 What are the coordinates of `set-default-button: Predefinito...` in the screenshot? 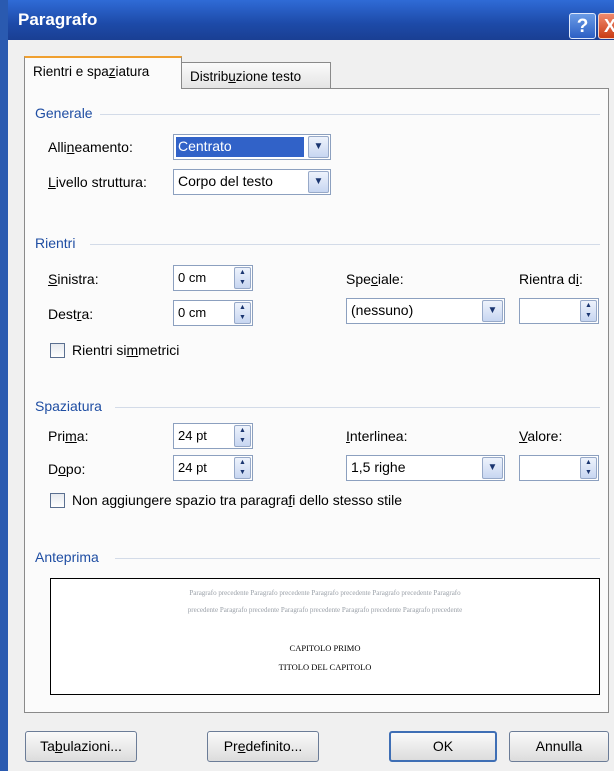 It's located at (263, 746).